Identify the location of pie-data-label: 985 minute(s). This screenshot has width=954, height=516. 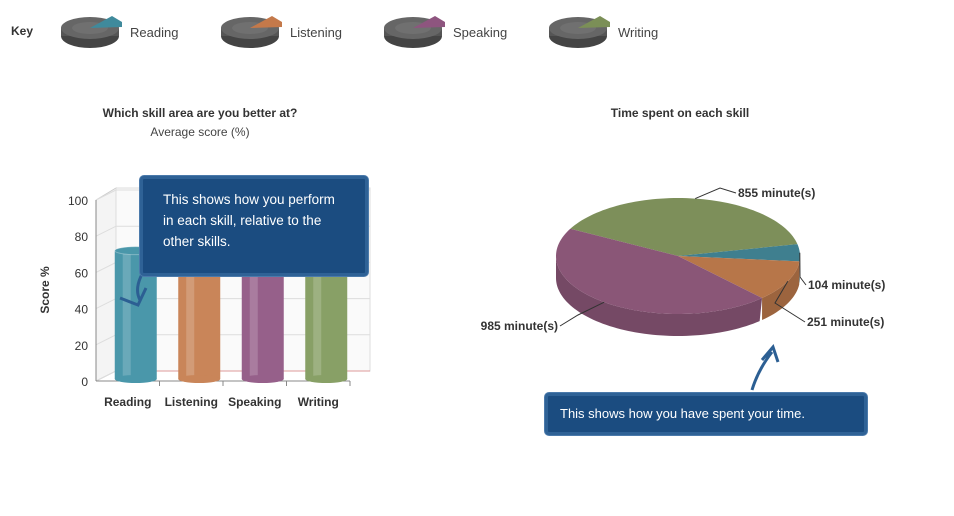
(519, 326).